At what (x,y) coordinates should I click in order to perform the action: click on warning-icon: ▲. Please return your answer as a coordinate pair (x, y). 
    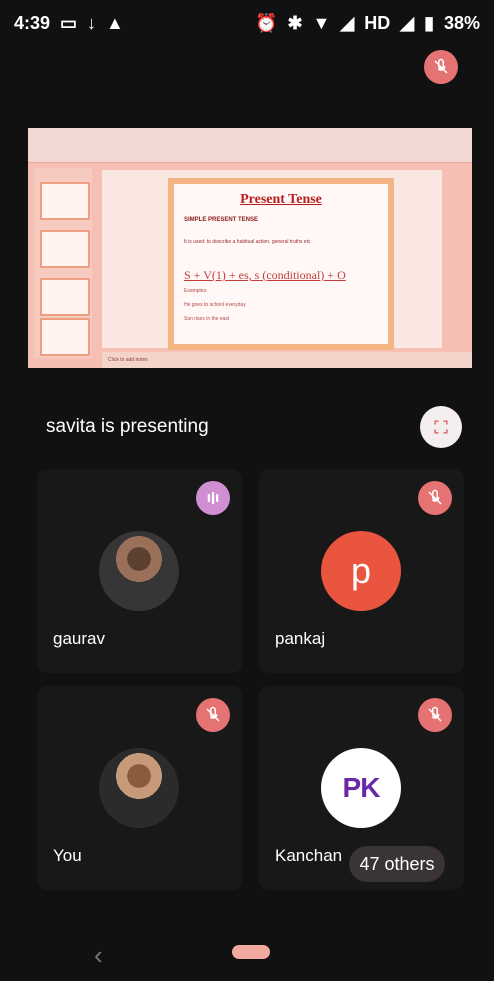
    Looking at the image, I should click on (115, 22).